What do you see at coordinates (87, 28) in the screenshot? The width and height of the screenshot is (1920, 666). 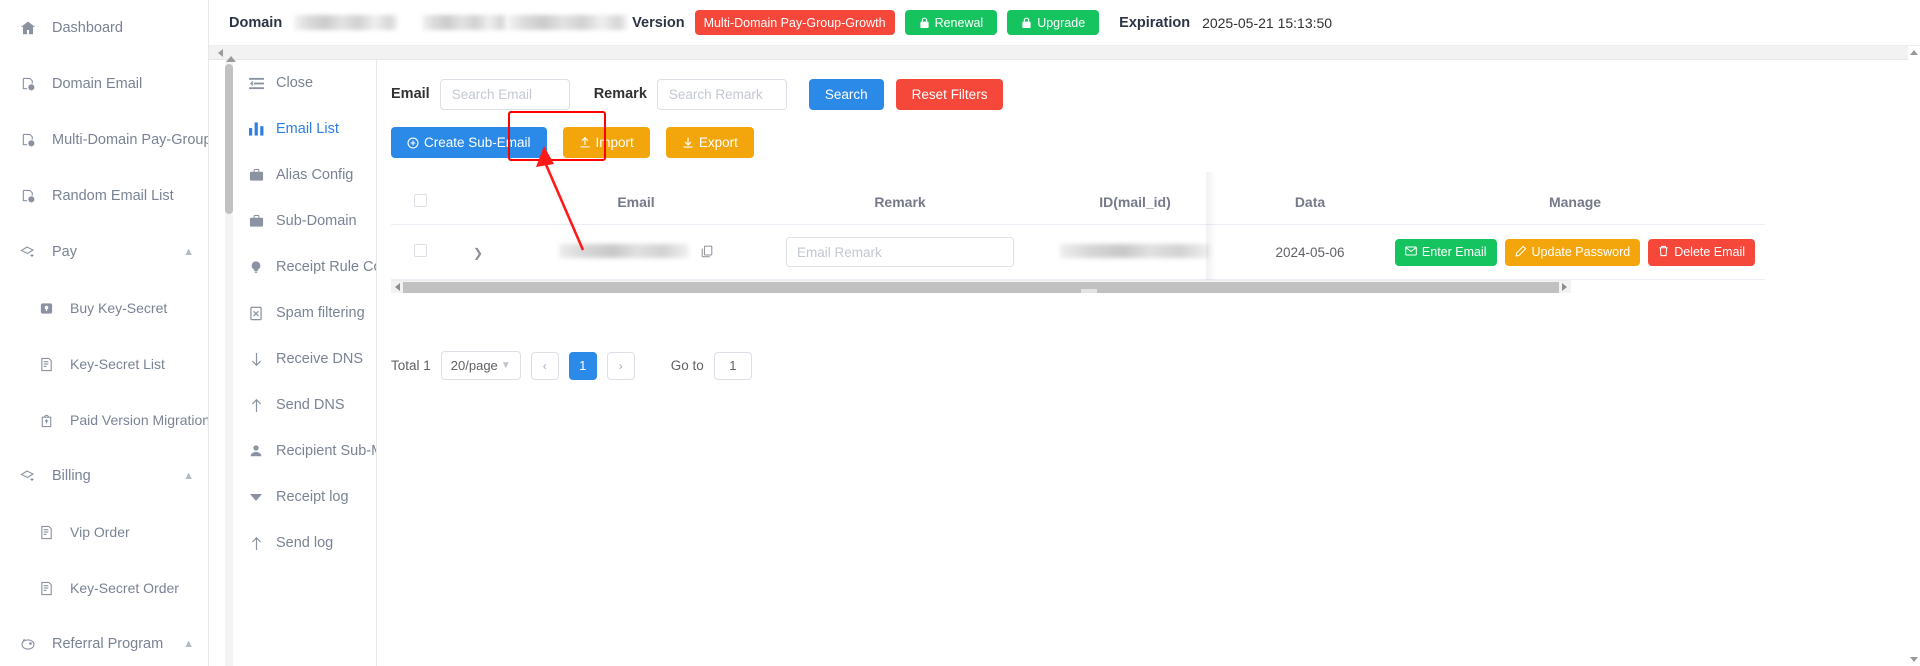 I see `sidebar-item-label: Dashboard` at bounding box center [87, 28].